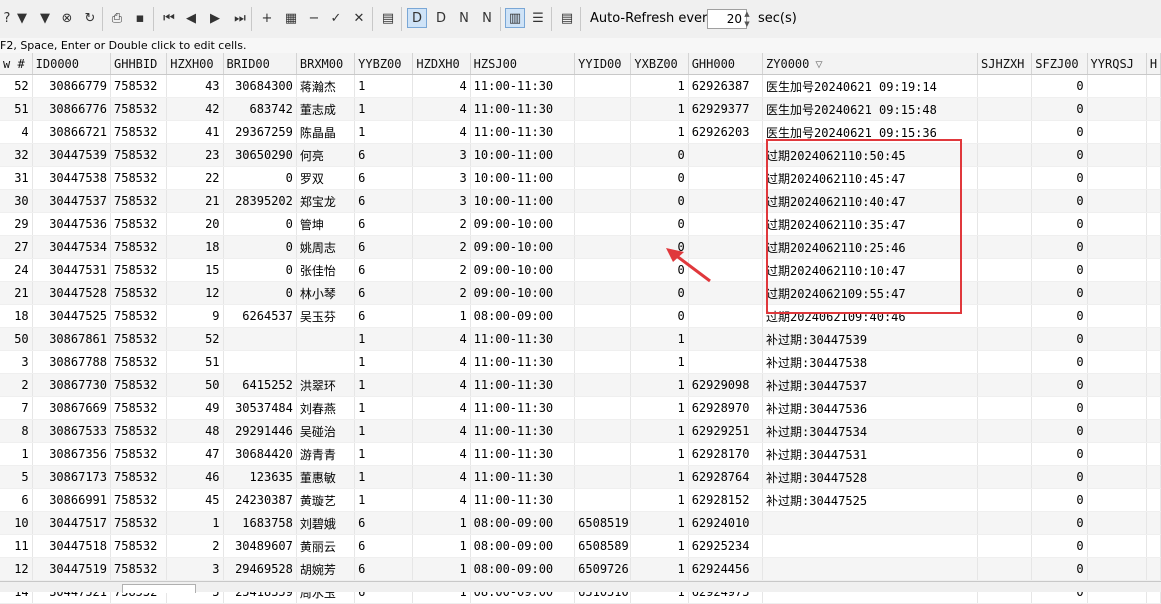 This screenshot has width=1161, height=604. I want to click on next-record-icon: ▶, so click(215, 18).